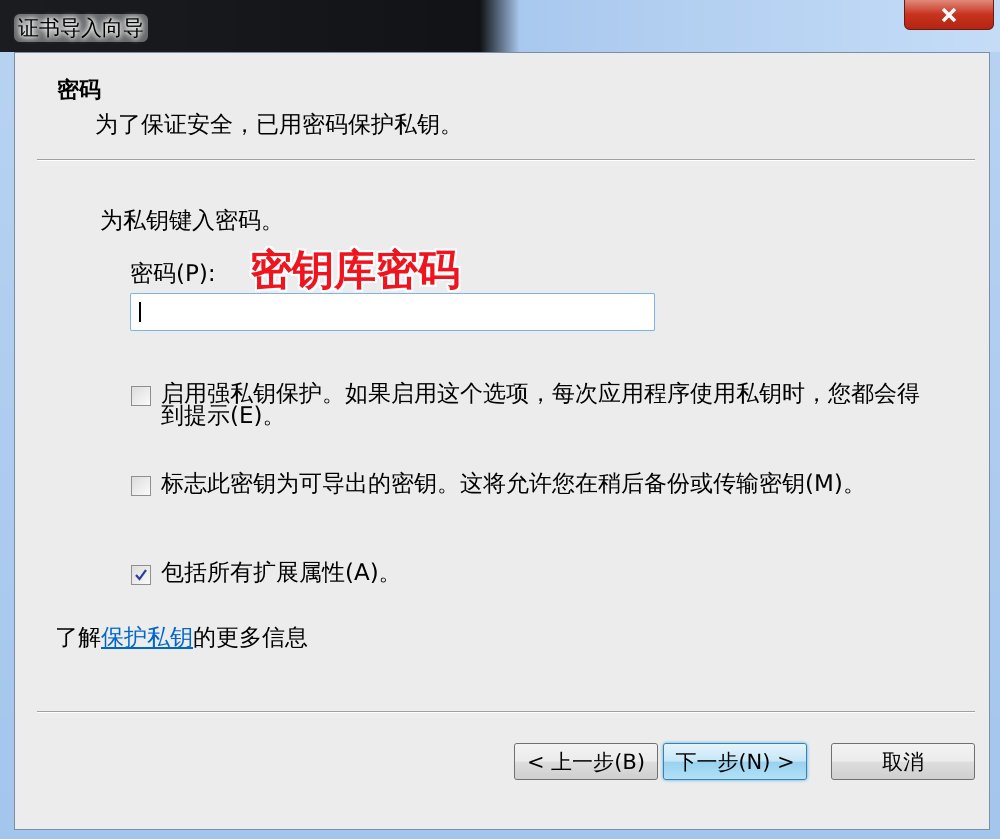 This screenshot has width=1000, height=839. What do you see at coordinates (903, 761) in the screenshot?
I see `wizard-button: 取消` at bounding box center [903, 761].